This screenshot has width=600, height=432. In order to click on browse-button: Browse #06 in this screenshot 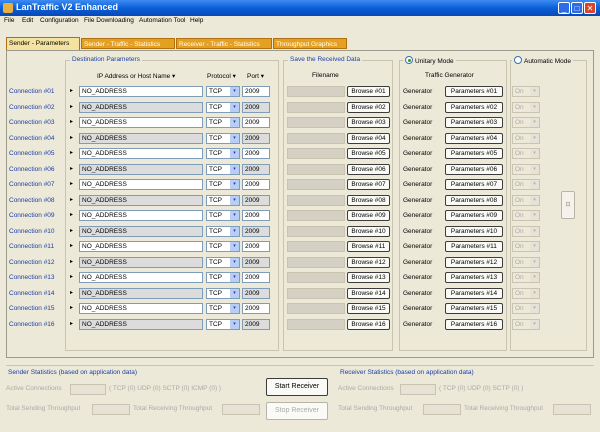, I will do `click(368, 169)`.